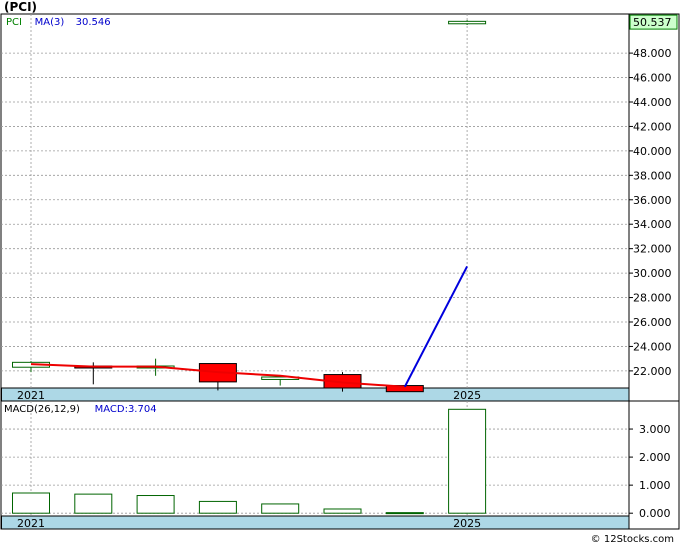 The image size is (680, 546). What do you see at coordinates (652, 224) in the screenshot?
I see `price-y-tick-label: 34.000` at bounding box center [652, 224].